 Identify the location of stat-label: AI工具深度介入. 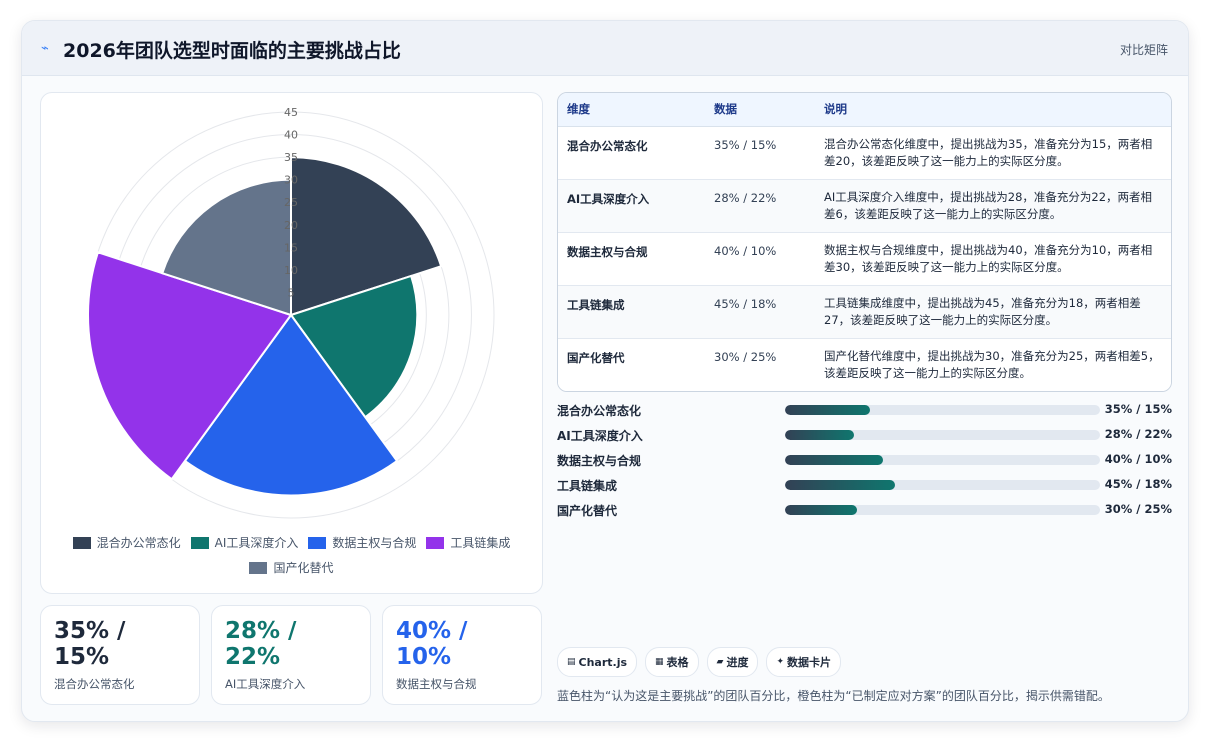
(265, 684).